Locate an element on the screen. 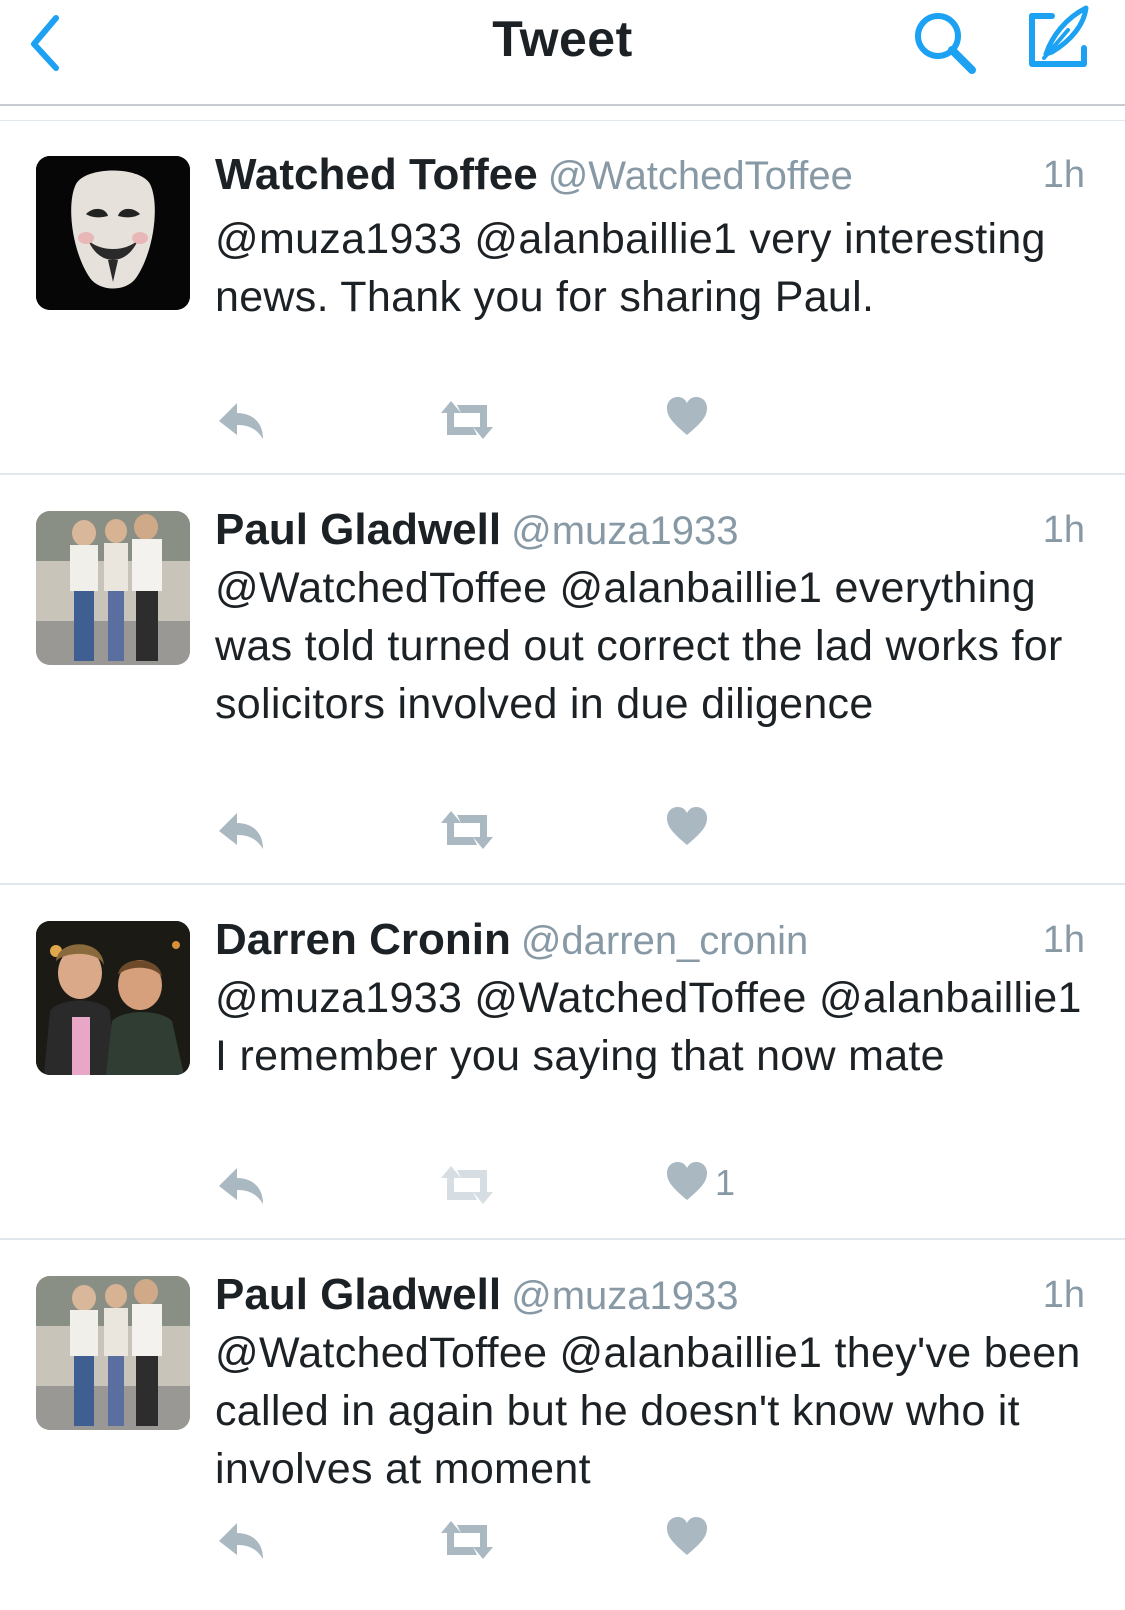  display-name: Watched Toffee is located at coordinates (376, 174).